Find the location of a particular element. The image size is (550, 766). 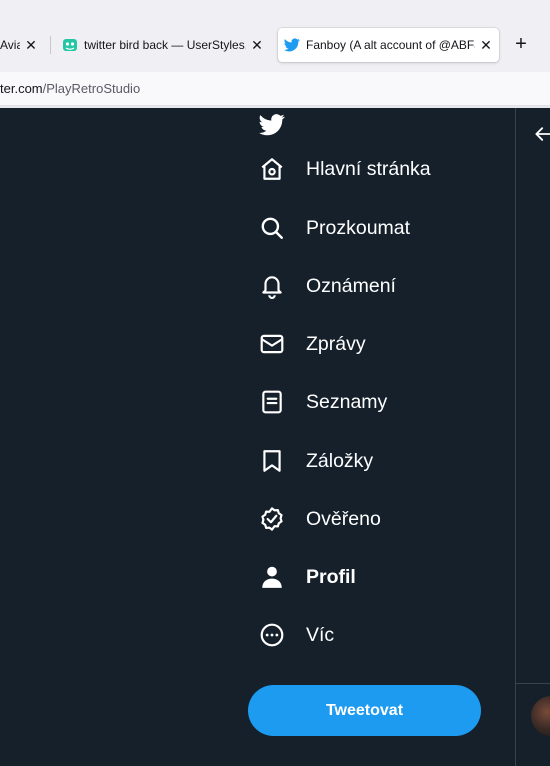

sidebar-item-profile: Profil is located at coordinates (302, 577).